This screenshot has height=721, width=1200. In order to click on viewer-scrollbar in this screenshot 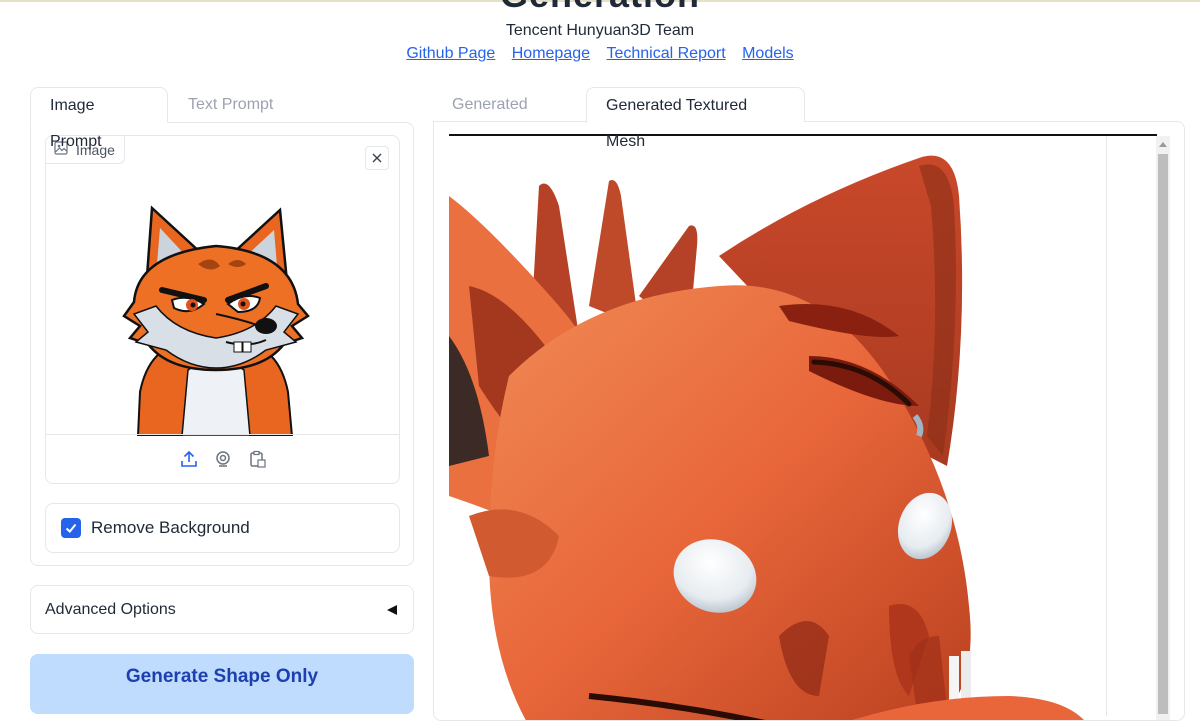, I will do `click(1163, 428)`.